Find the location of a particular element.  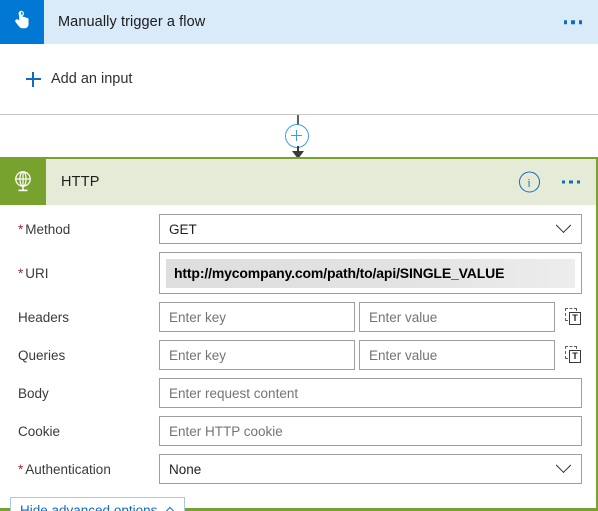

advanced-options-area: Hide advanced options is located at coordinates (298, 501).